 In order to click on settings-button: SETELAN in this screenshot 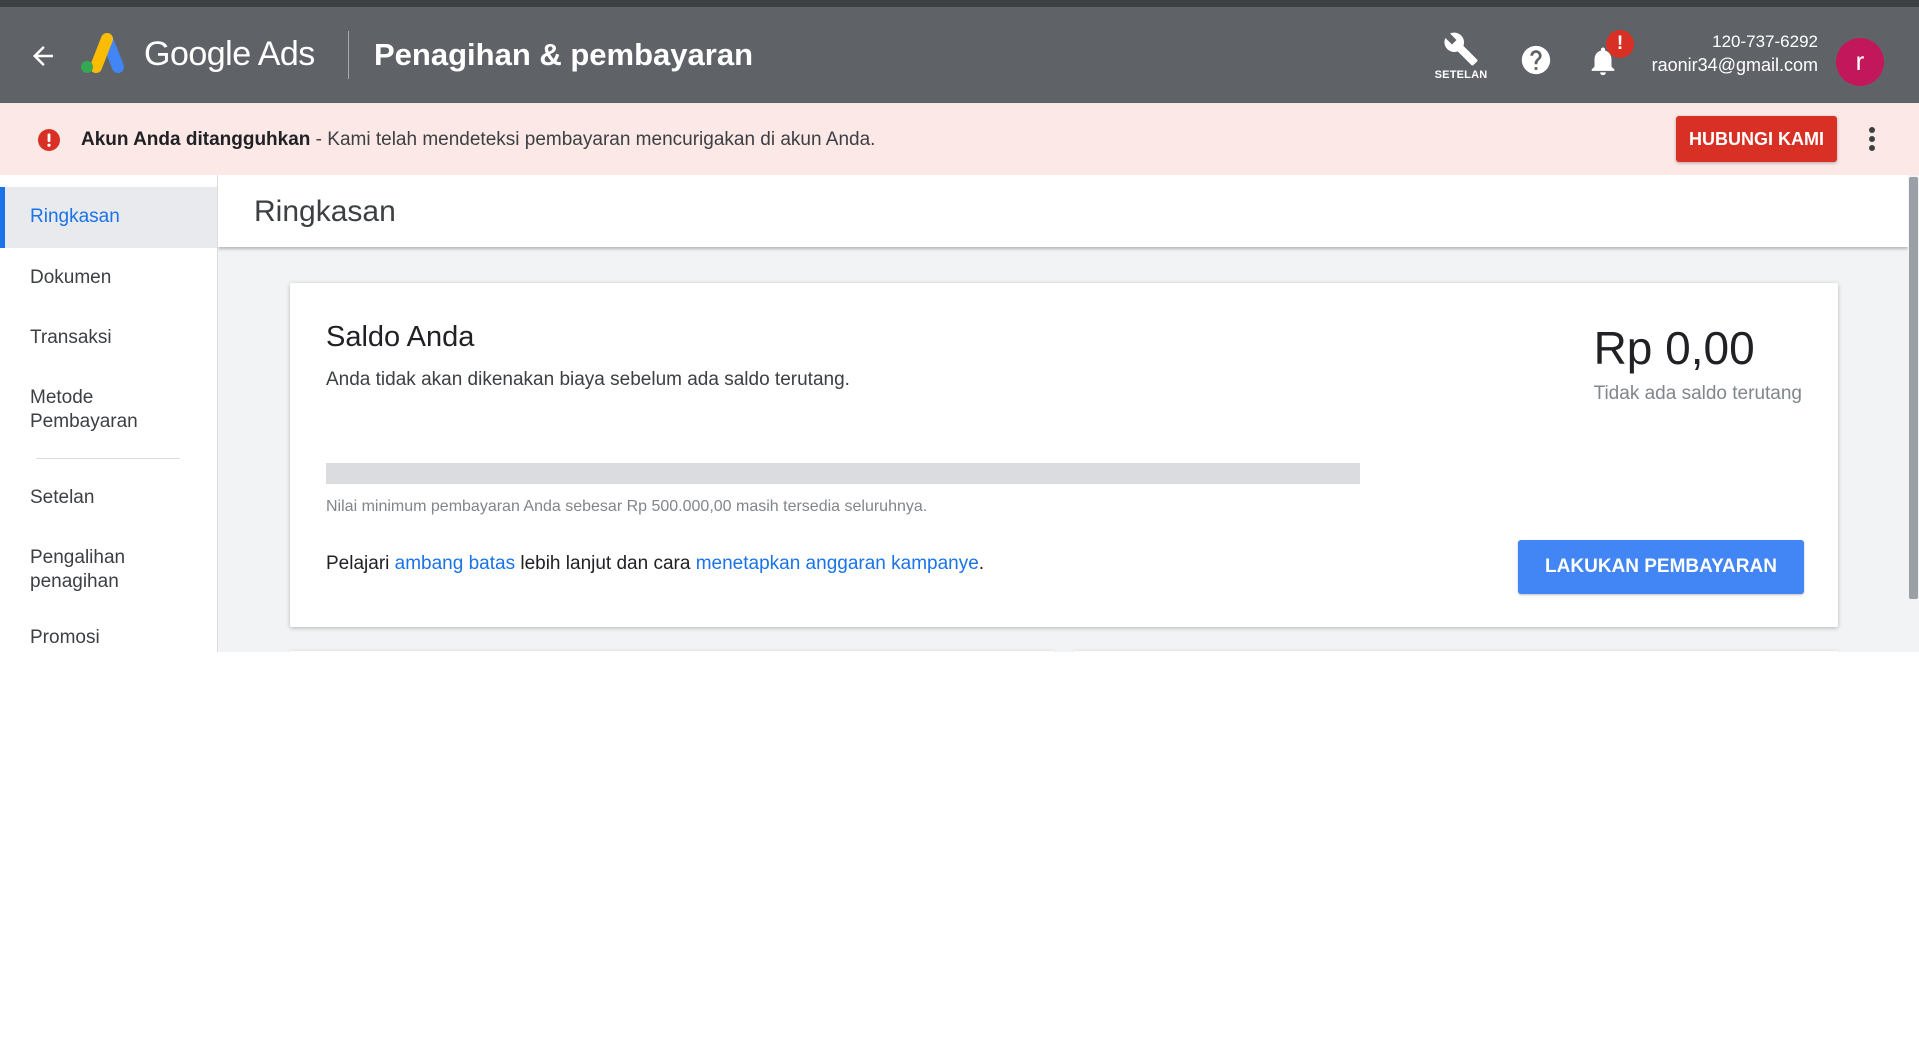, I will do `click(1461, 57)`.